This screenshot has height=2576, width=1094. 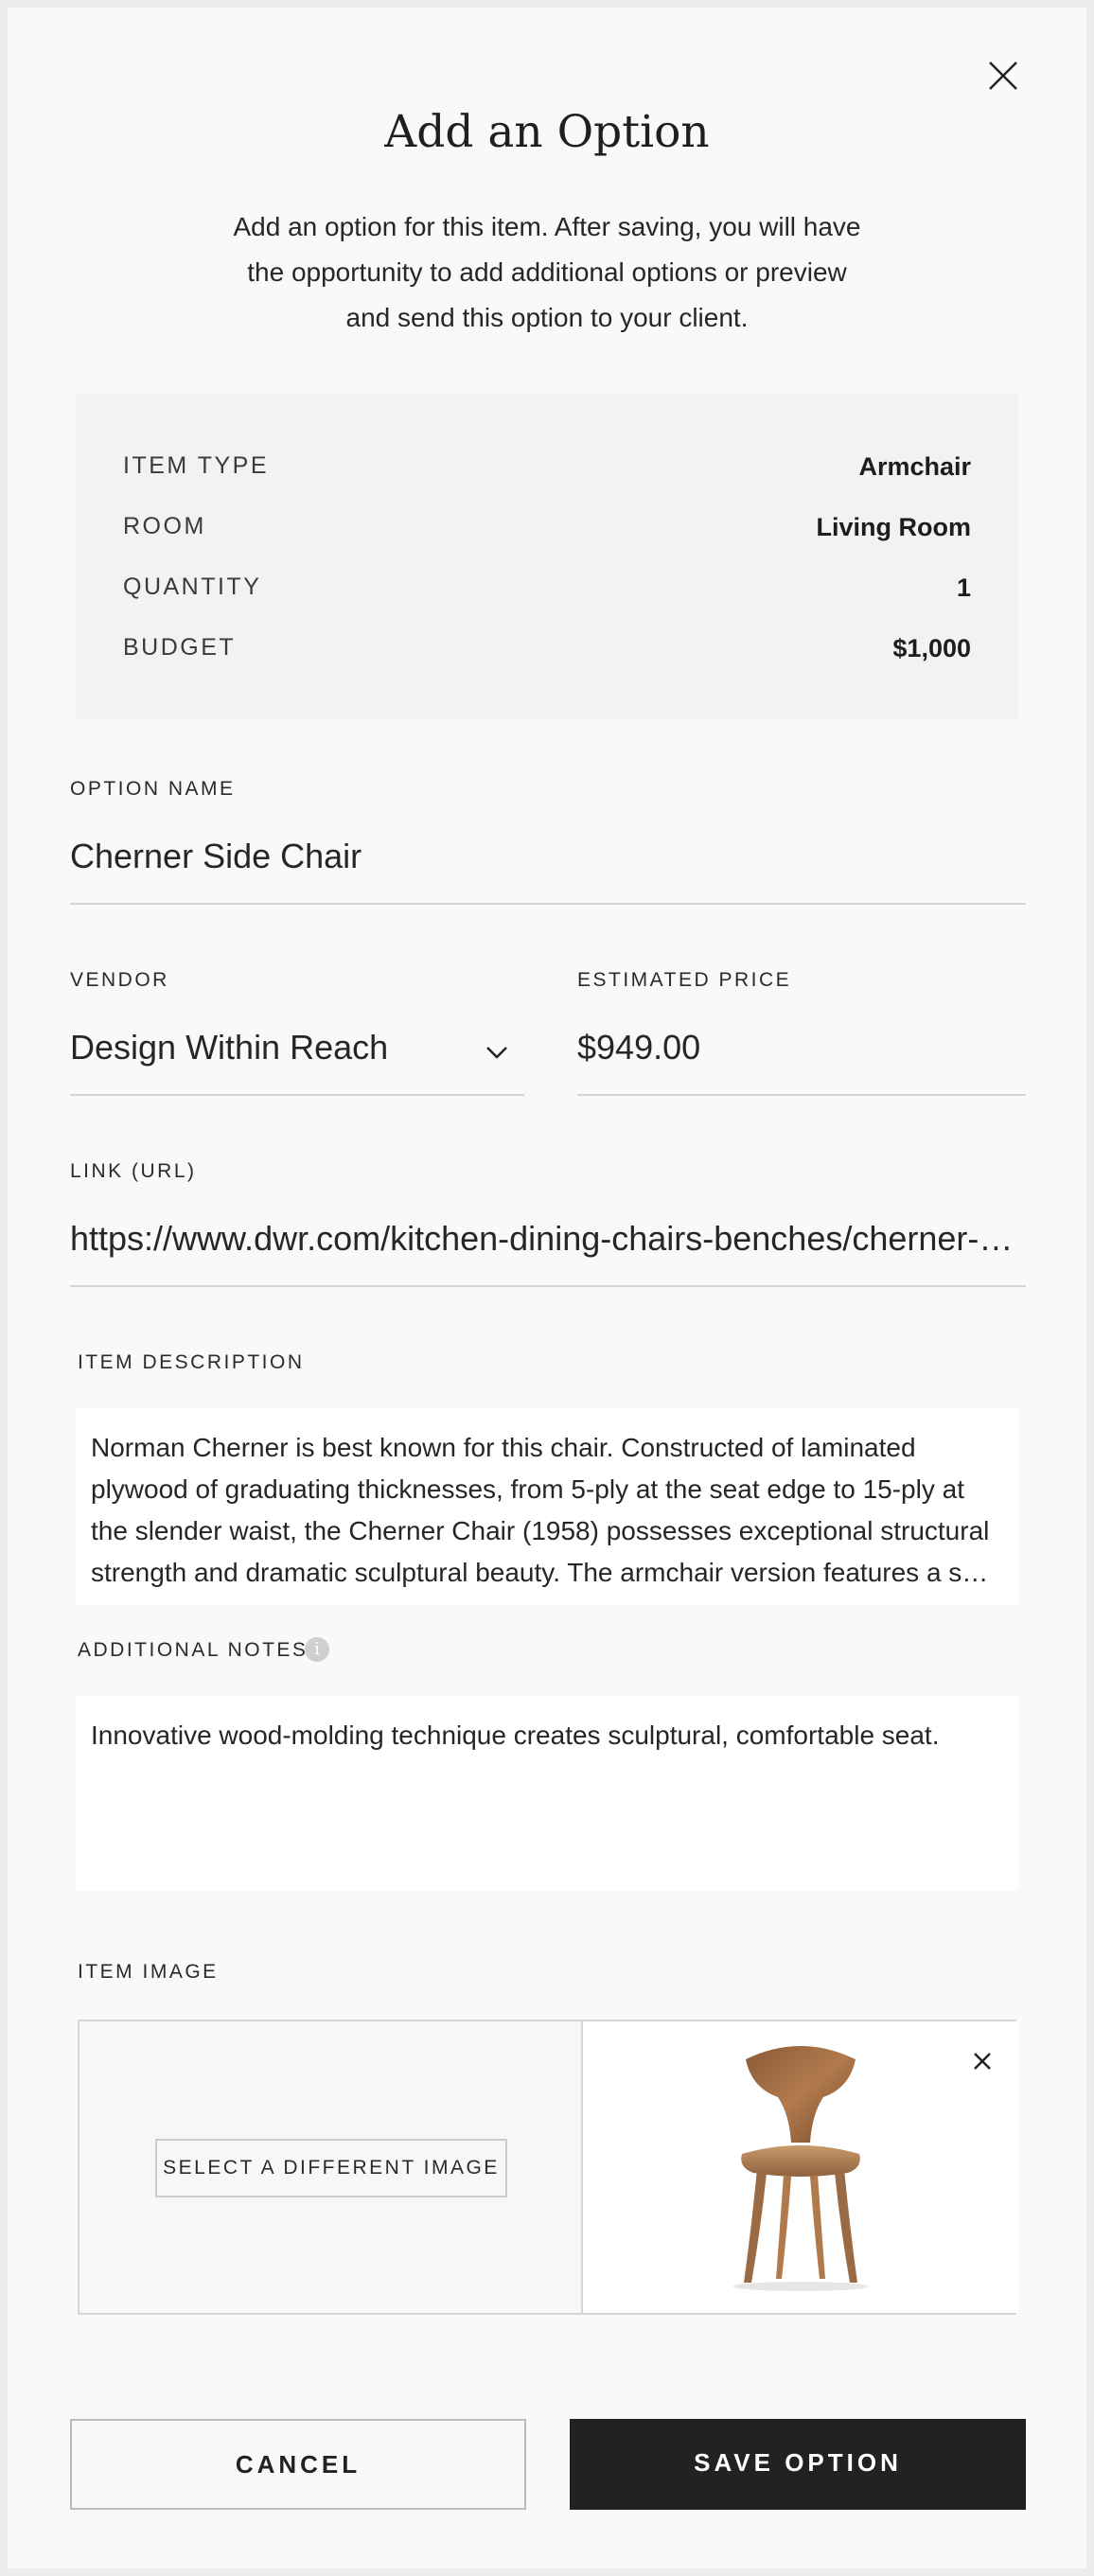 What do you see at coordinates (193, 586) in the screenshot?
I see `summary-label: QUANTITY` at bounding box center [193, 586].